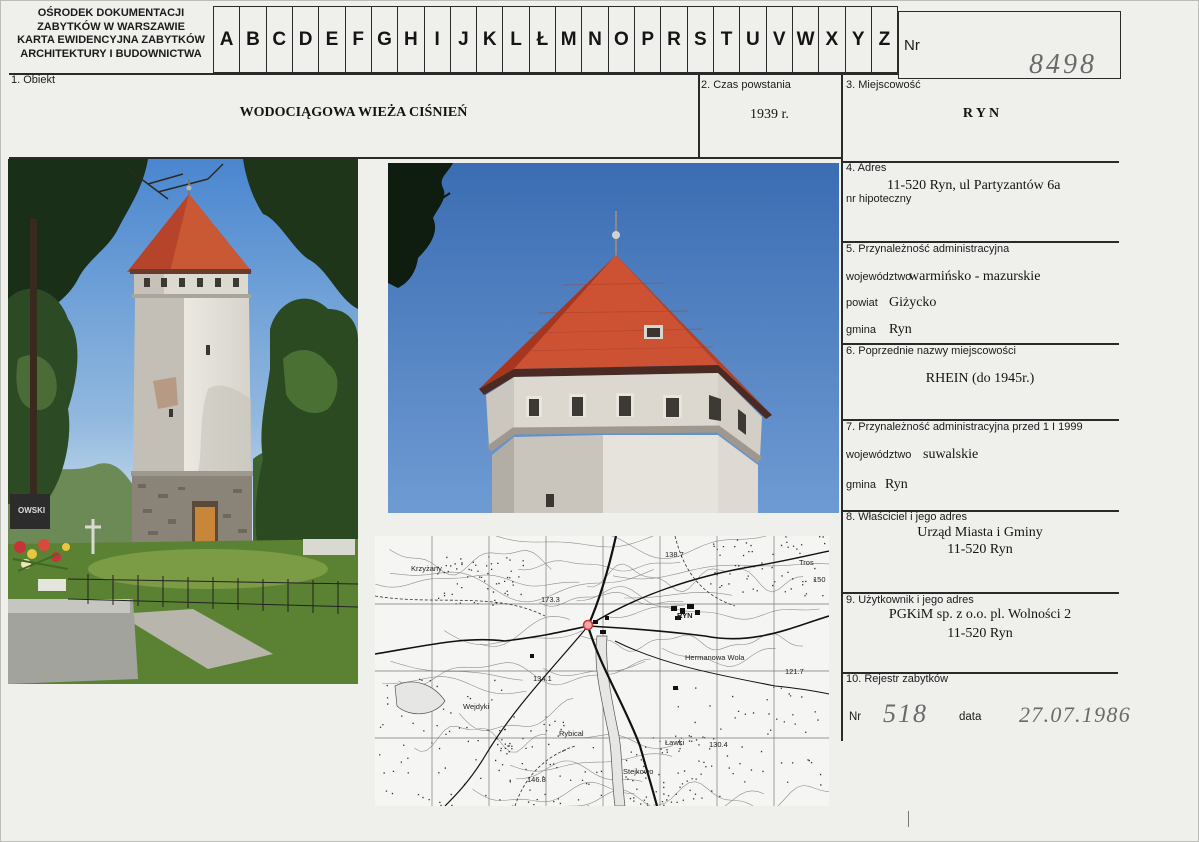  What do you see at coordinates (908, 819) in the screenshot?
I see `edge-tick` at bounding box center [908, 819].